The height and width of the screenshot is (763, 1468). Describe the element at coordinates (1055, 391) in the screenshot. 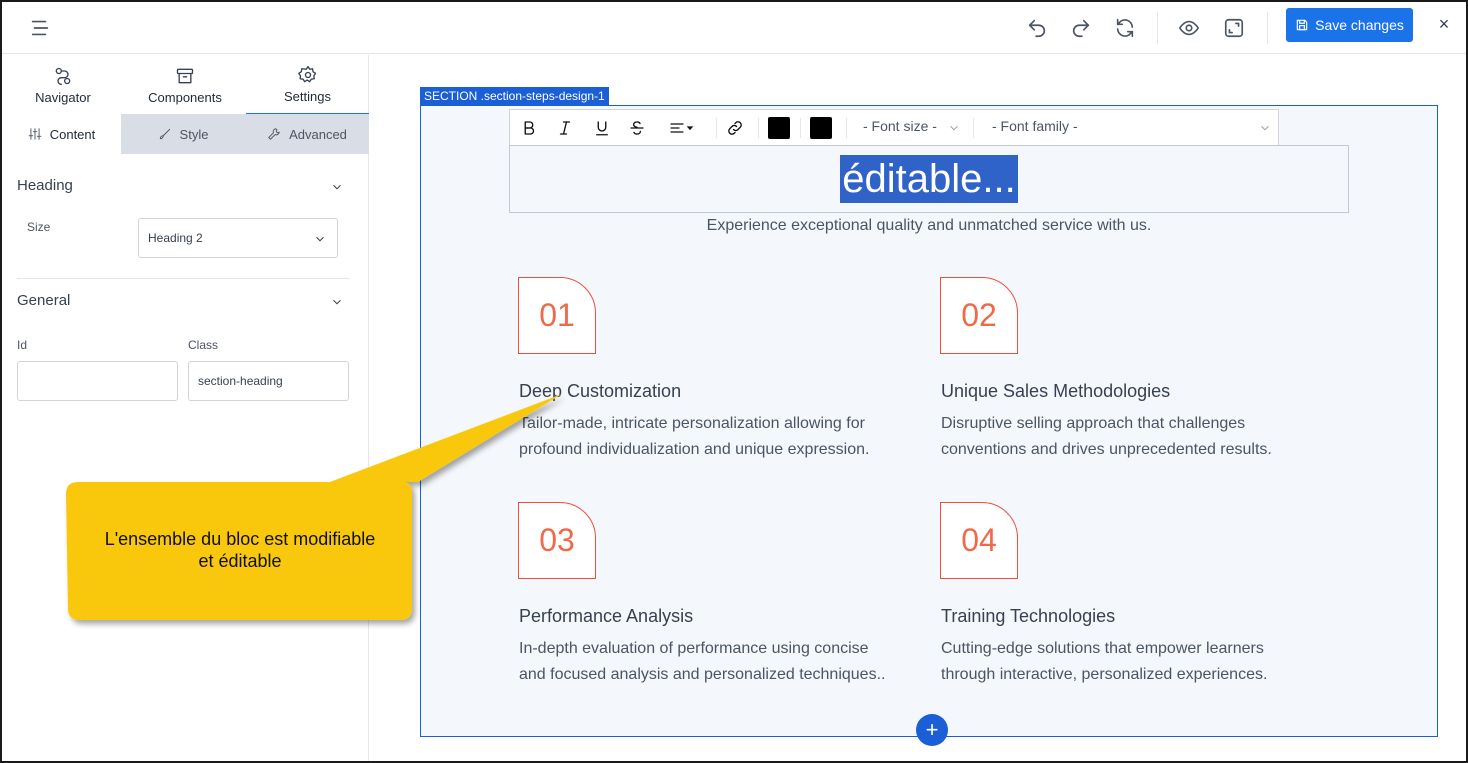

I see `step-title: Unique Sales Methodologies` at that location.